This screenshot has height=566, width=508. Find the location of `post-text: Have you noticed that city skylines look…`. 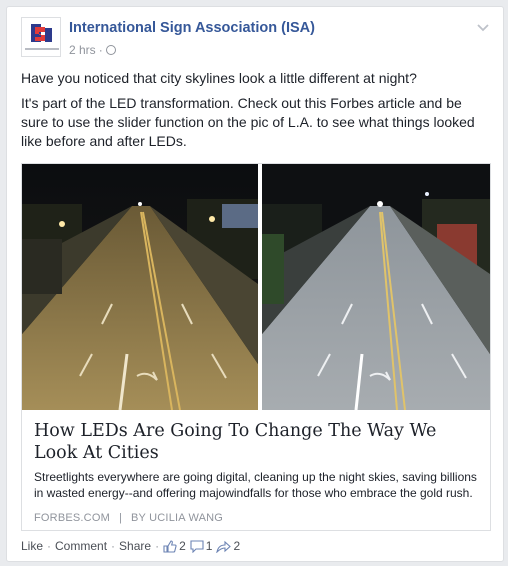

post-text: Have you noticed that city skylines look… is located at coordinates (256, 113).